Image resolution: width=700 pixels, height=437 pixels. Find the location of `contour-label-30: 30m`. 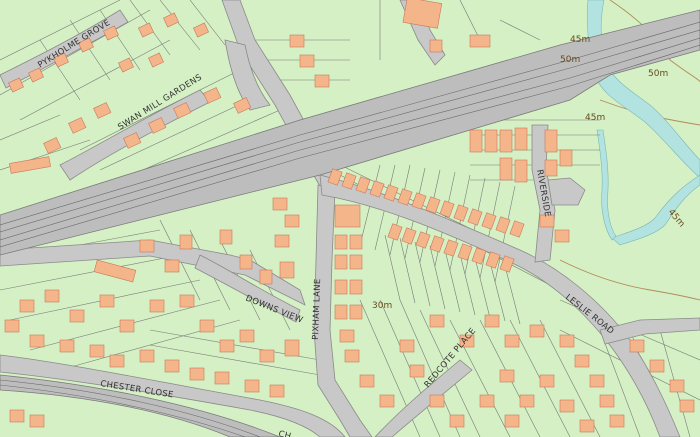

contour-label-30: 30m is located at coordinates (382, 306).